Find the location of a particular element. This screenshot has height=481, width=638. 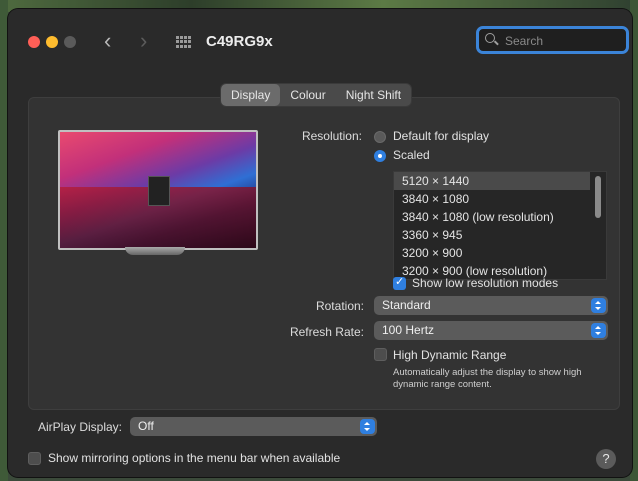

refresh-rate-label: Refresh Rate: is located at coordinates (326, 332).